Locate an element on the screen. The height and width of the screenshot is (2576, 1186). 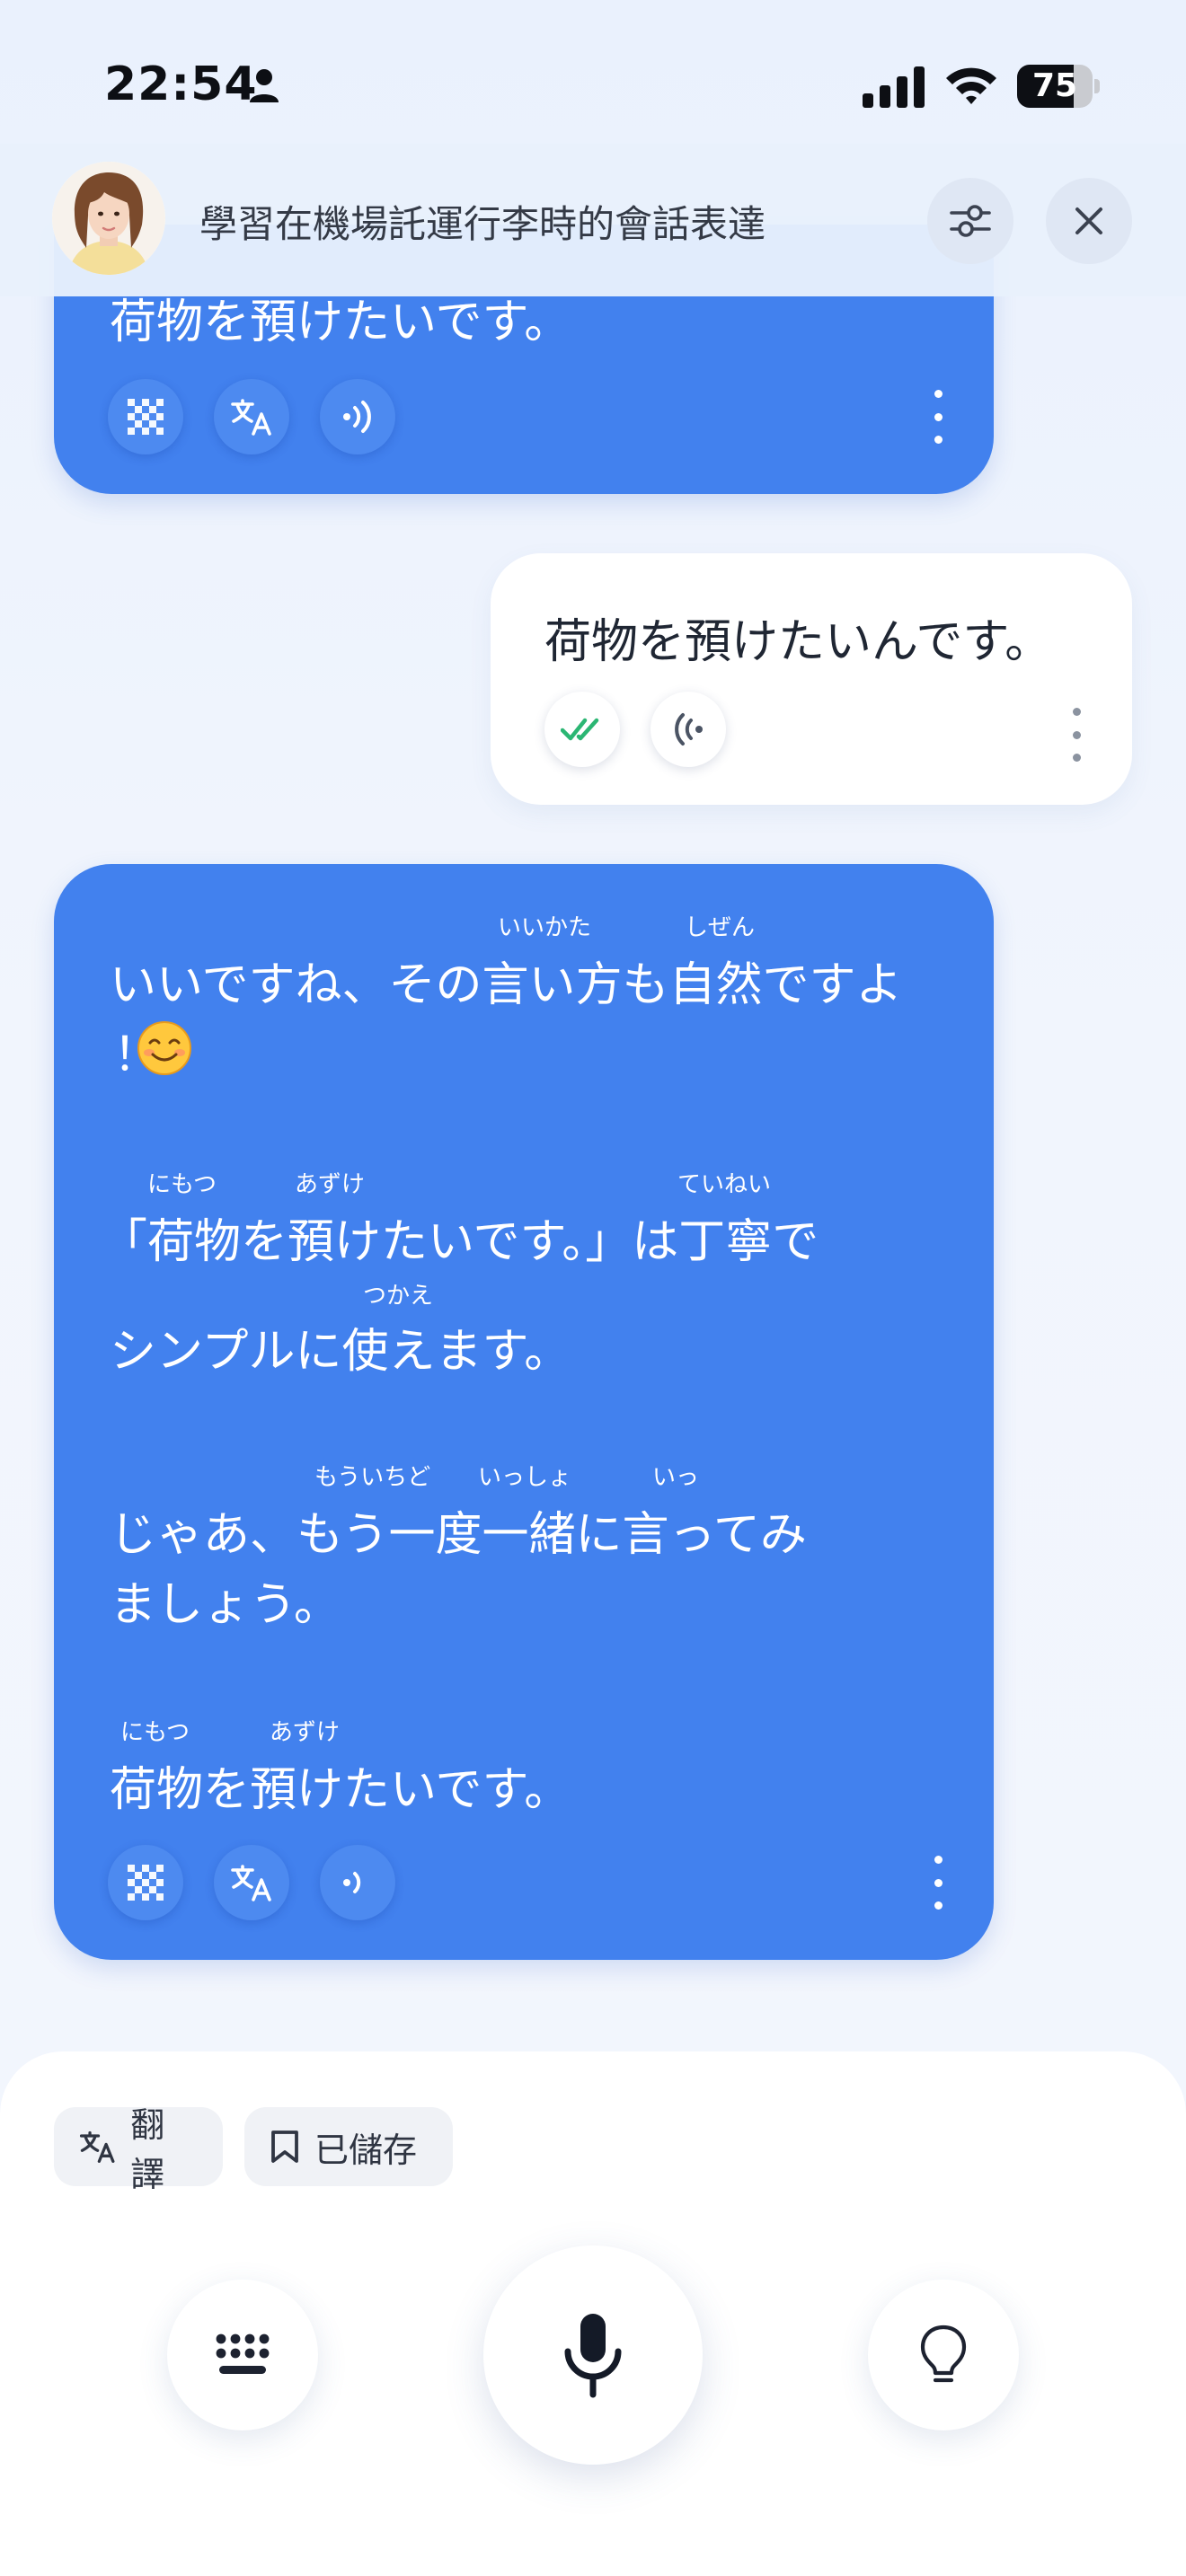
close-icon is located at coordinates (1088, 220).